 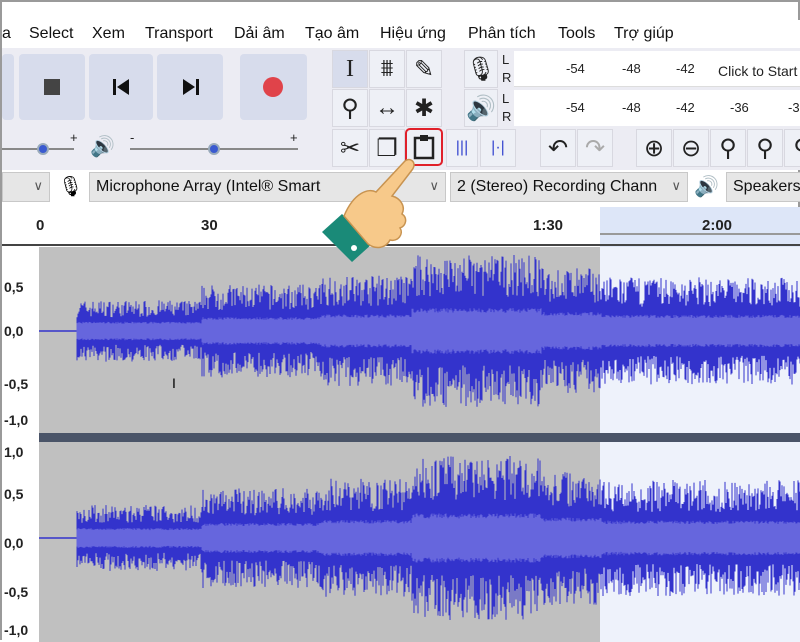 What do you see at coordinates (657, 69) in the screenshot?
I see `record-meter: -54 -48 -42 Click to Start` at bounding box center [657, 69].